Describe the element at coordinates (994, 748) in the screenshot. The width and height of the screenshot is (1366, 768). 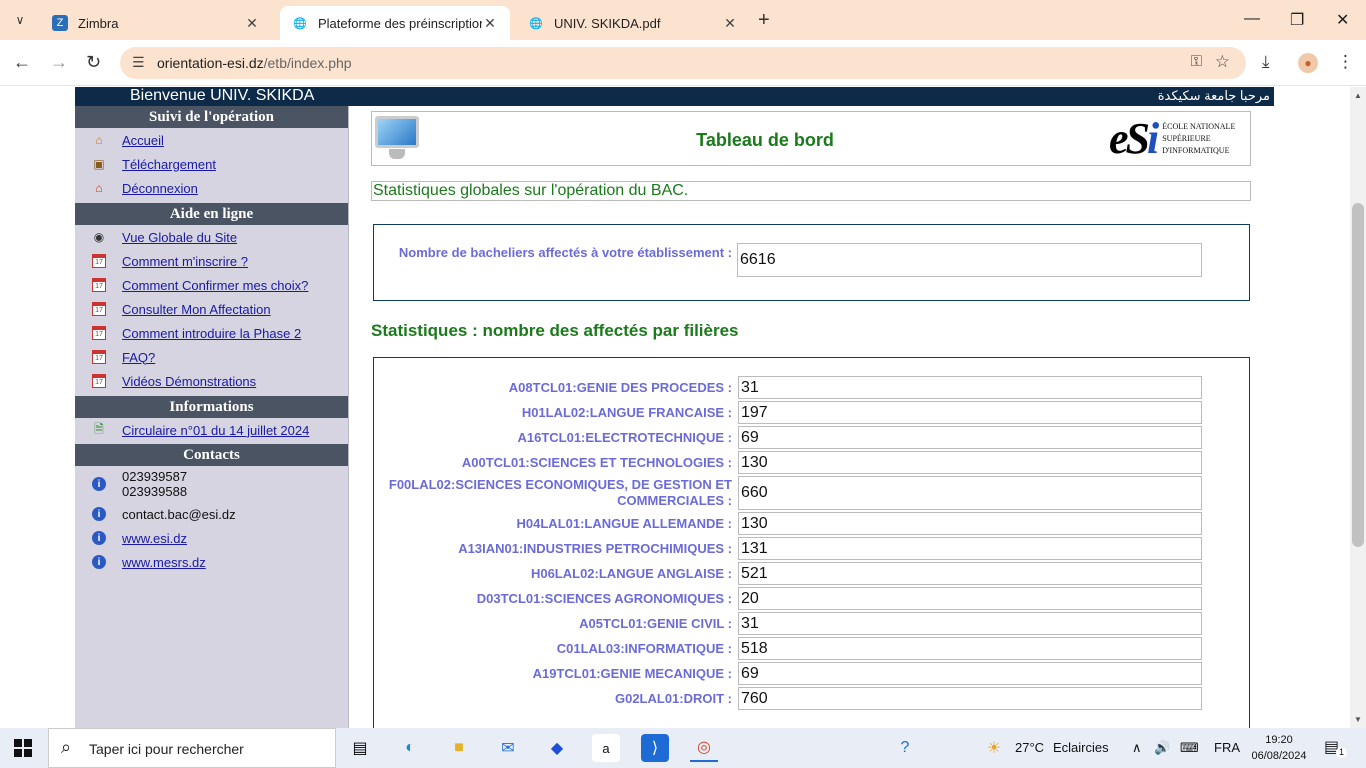
I see `weather-icon: ☀` at that location.